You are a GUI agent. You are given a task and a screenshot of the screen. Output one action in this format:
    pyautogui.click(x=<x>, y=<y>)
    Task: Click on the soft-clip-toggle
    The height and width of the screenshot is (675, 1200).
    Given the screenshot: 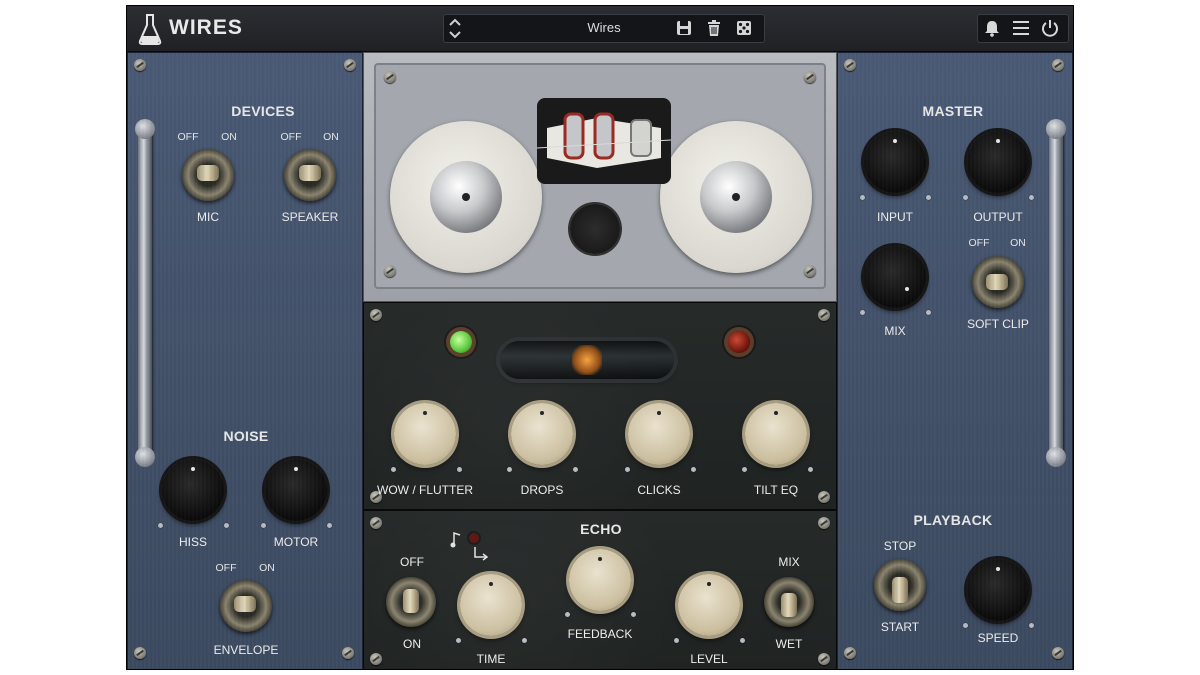 What is the action you would take?
    pyautogui.click(x=998, y=282)
    